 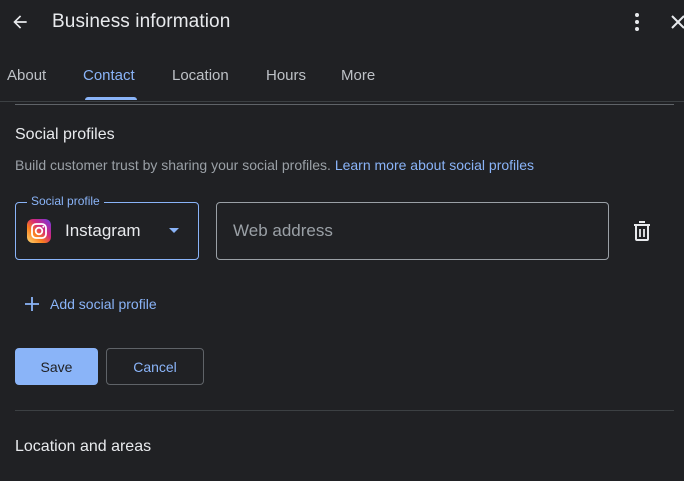 I want to click on more-vert-icon, so click(x=637, y=22).